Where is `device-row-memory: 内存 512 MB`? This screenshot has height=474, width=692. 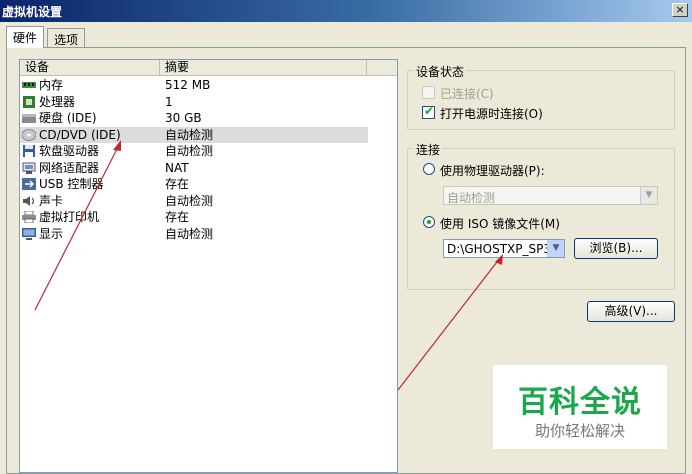
device-row-memory: 内存 512 MB is located at coordinates (194, 85).